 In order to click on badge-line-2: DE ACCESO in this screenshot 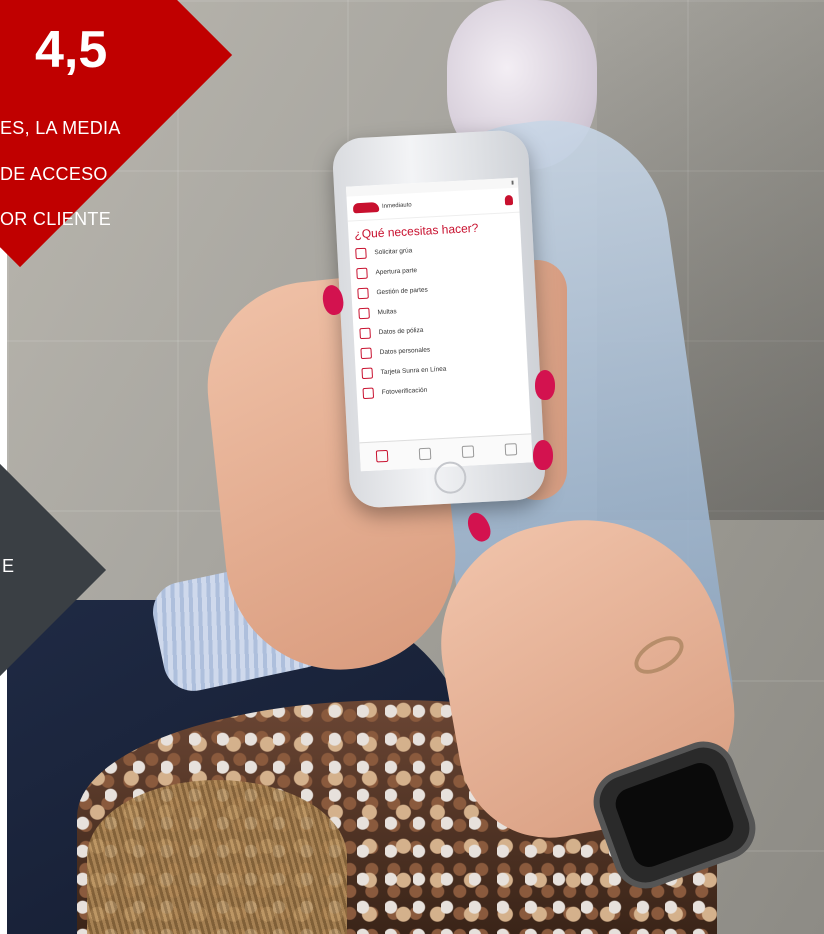, I will do `click(54, 174)`.